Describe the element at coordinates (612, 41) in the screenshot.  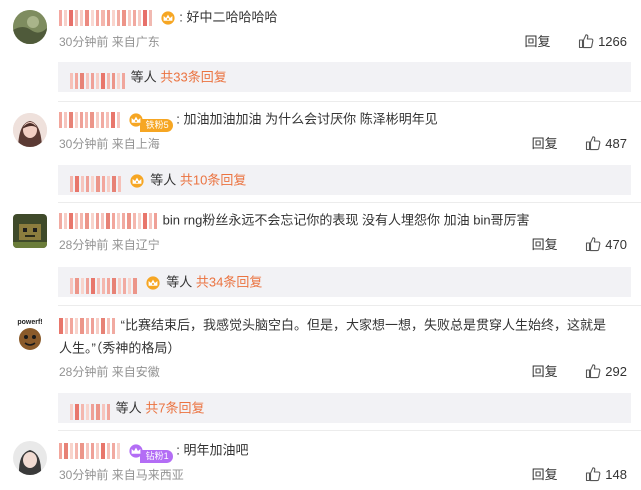
I see `like-count: 1266` at that location.